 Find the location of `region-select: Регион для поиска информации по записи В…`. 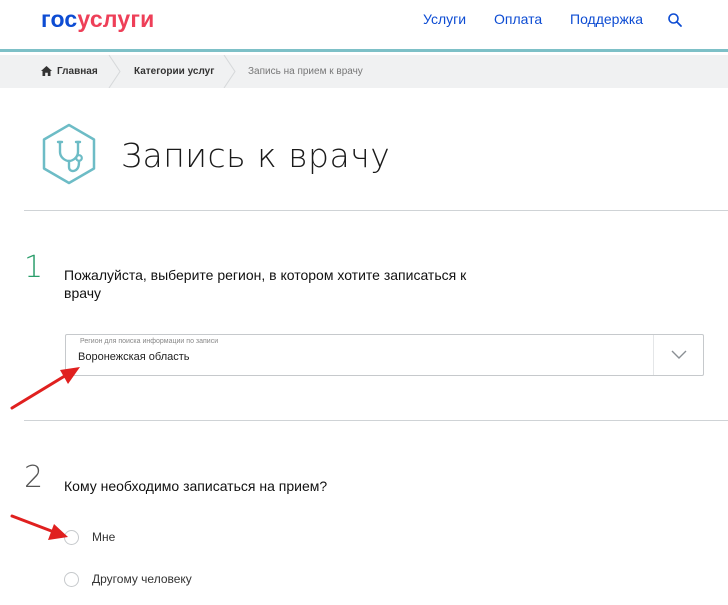

region-select: Регион для поиска информации по записи В… is located at coordinates (384, 355).